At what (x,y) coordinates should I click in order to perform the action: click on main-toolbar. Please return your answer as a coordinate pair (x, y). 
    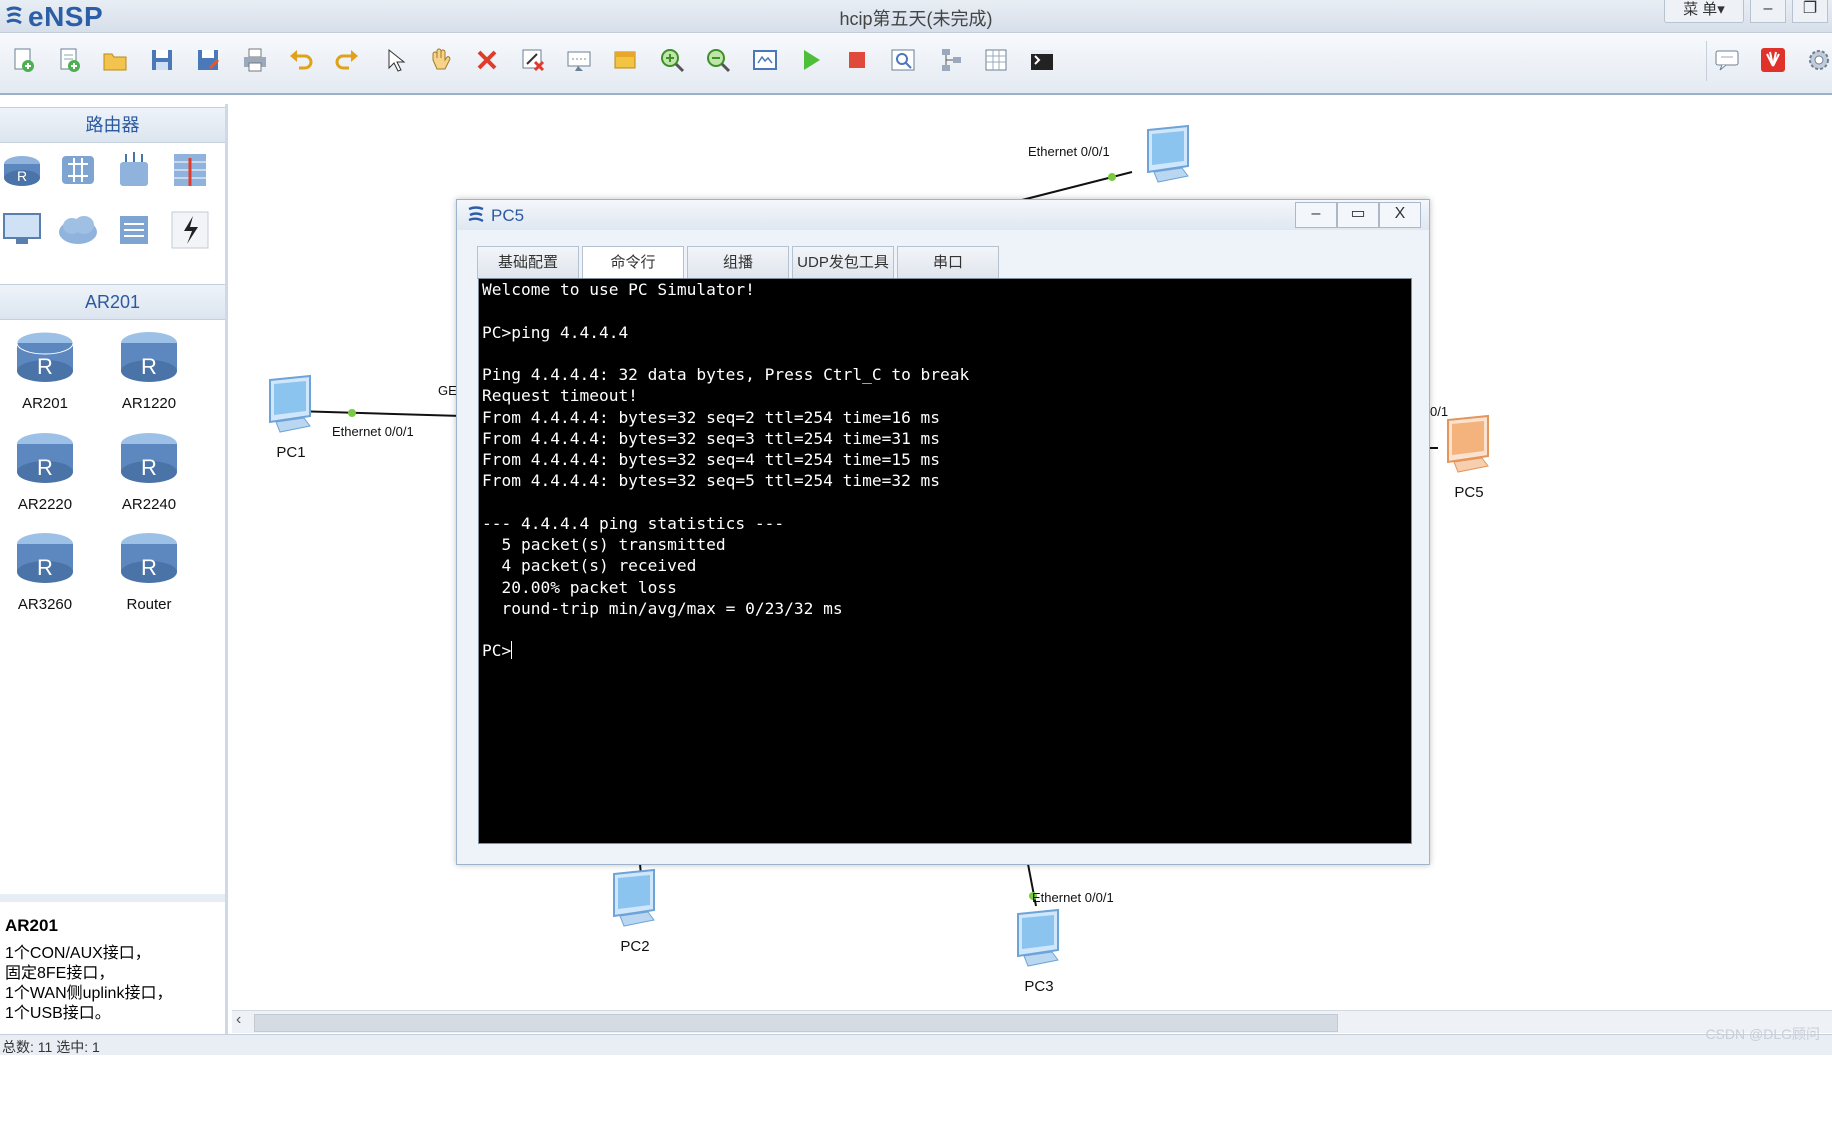
    Looking at the image, I should click on (916, 64).